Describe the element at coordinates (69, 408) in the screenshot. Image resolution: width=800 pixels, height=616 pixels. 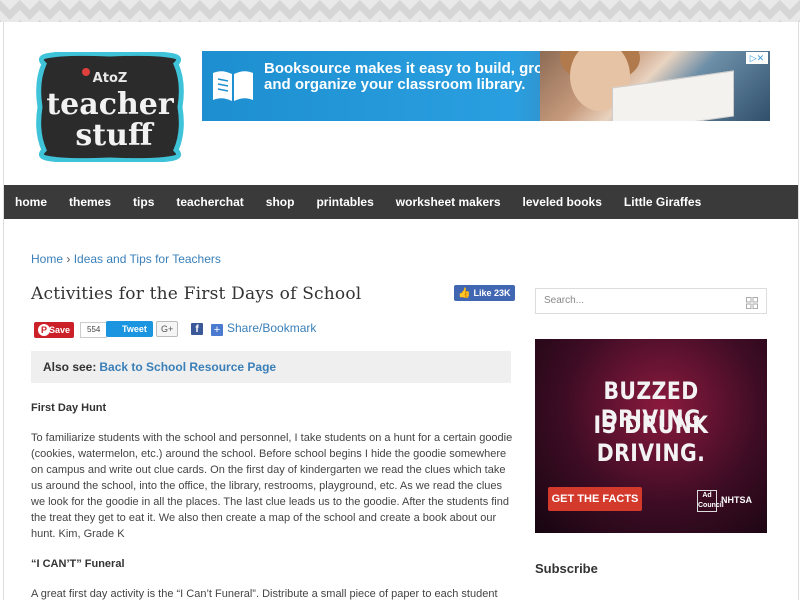
I see `section-heading-first-day-hunt: First Day Hunt` at that location.